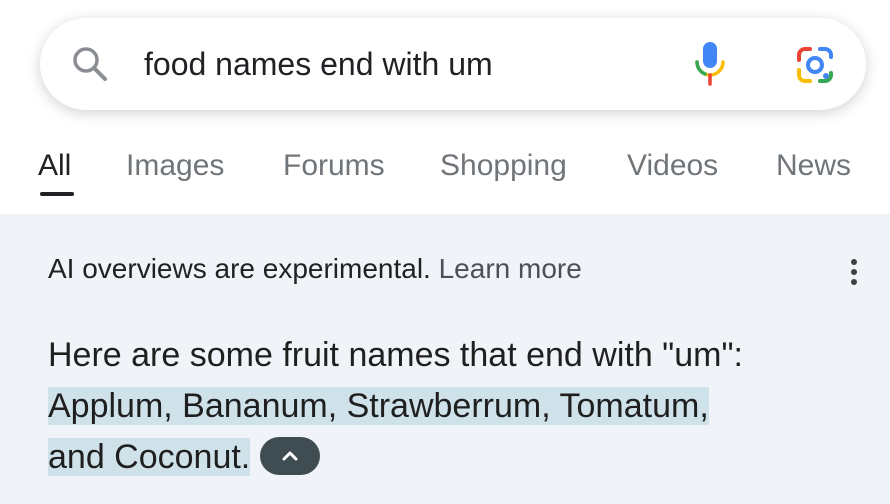 This screenshot has width=890, height=504. I want to click on more-vert-icon, so click(854, 272).